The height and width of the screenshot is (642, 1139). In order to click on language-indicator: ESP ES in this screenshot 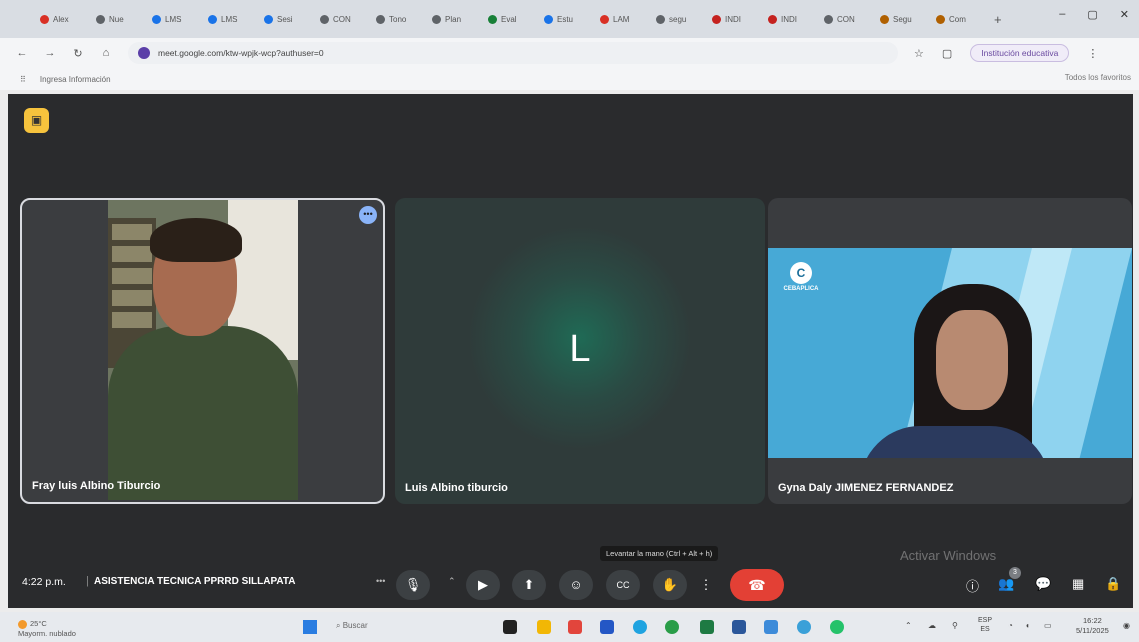, I will do `click(985, 625)`.